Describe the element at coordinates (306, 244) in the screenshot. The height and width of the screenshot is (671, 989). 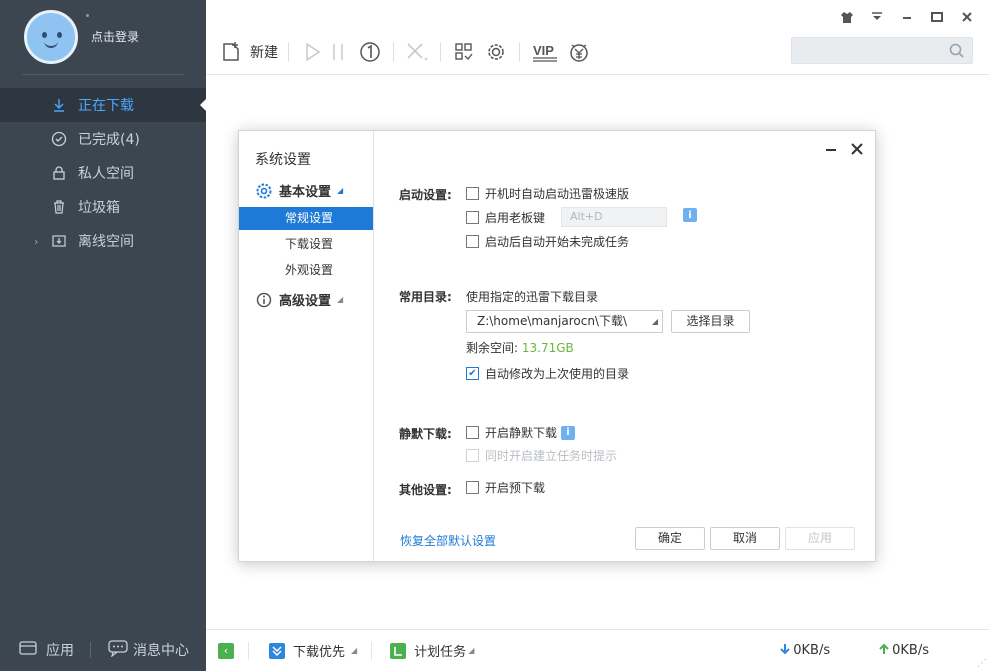
I see `nav-download-settings: 下载设置` at that location.